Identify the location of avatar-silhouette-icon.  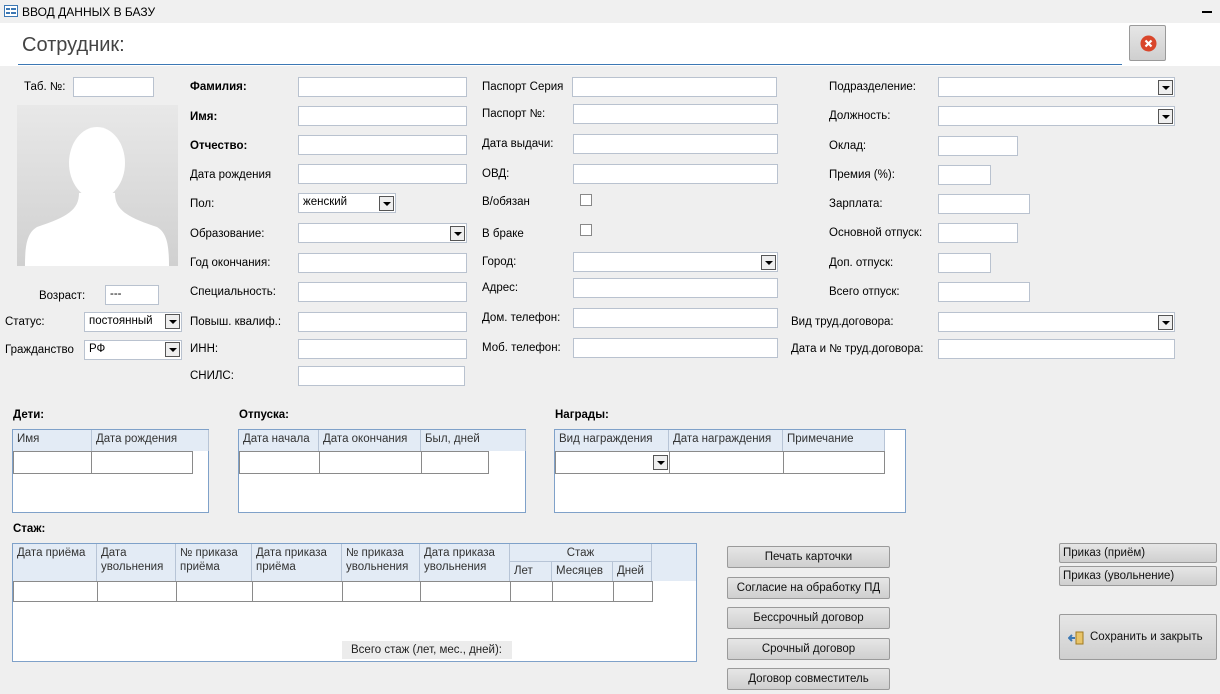
(97, 196).